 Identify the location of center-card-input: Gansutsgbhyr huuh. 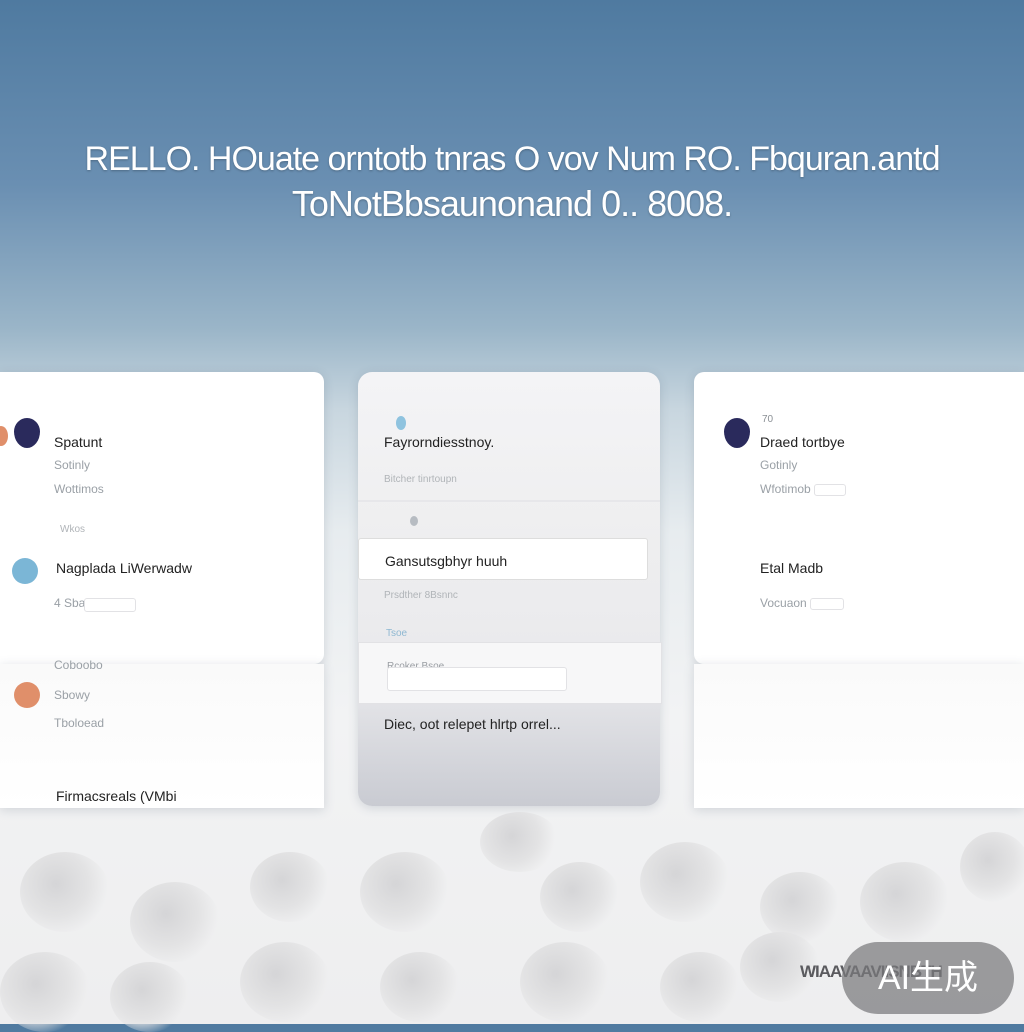
(503, 559).